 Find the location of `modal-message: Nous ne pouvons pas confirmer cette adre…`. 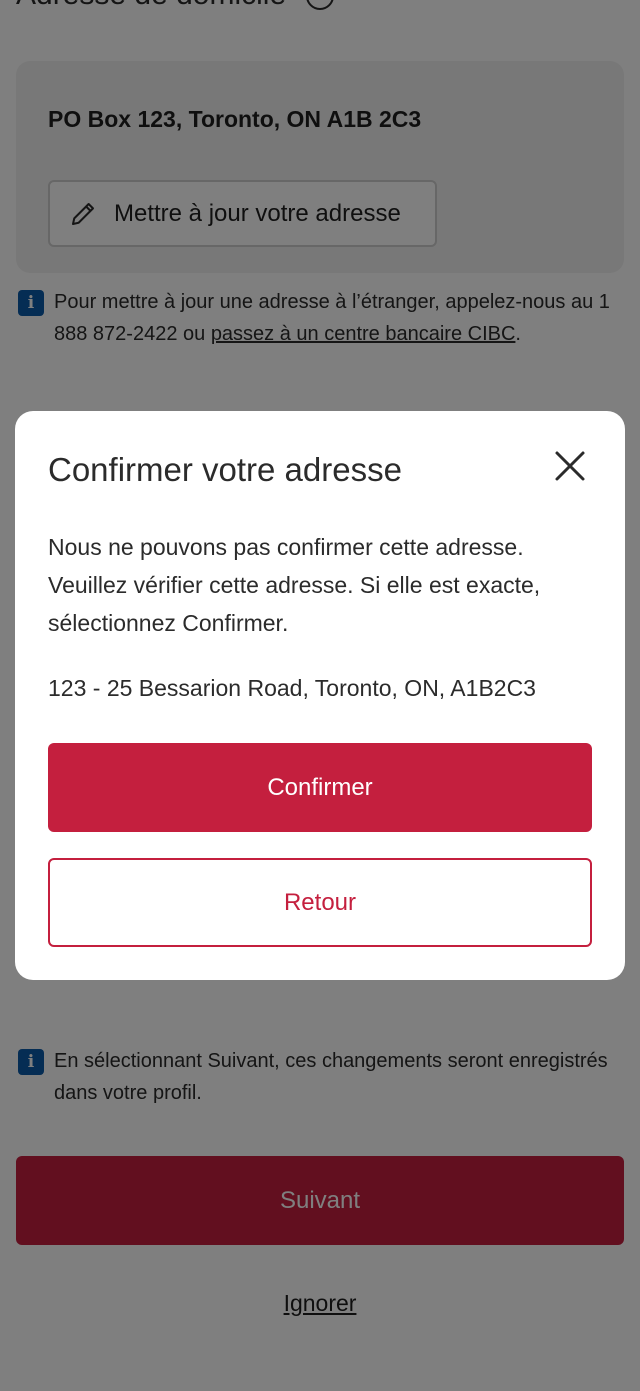

modal-message: Nous ne pouvons pas confirmer cette adre… is located at coordinates (294, 585).